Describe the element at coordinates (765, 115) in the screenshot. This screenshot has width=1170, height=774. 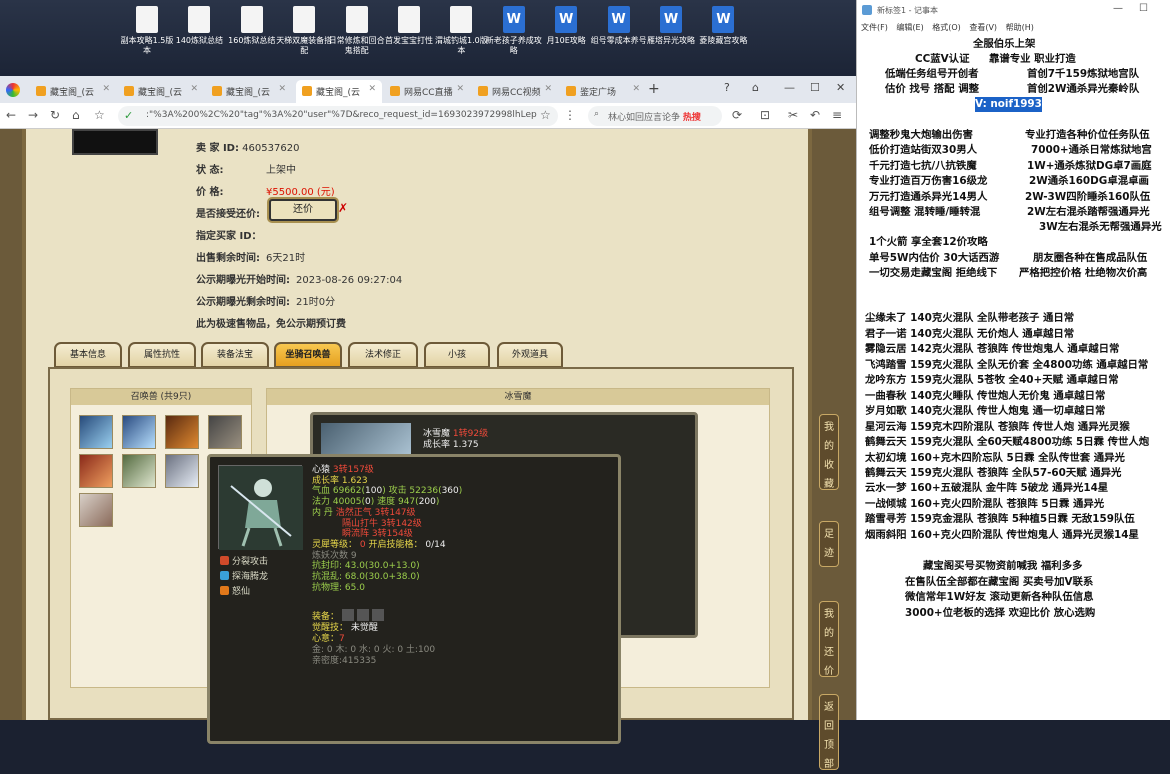
I see `extension-icon: ⊡` at that location.